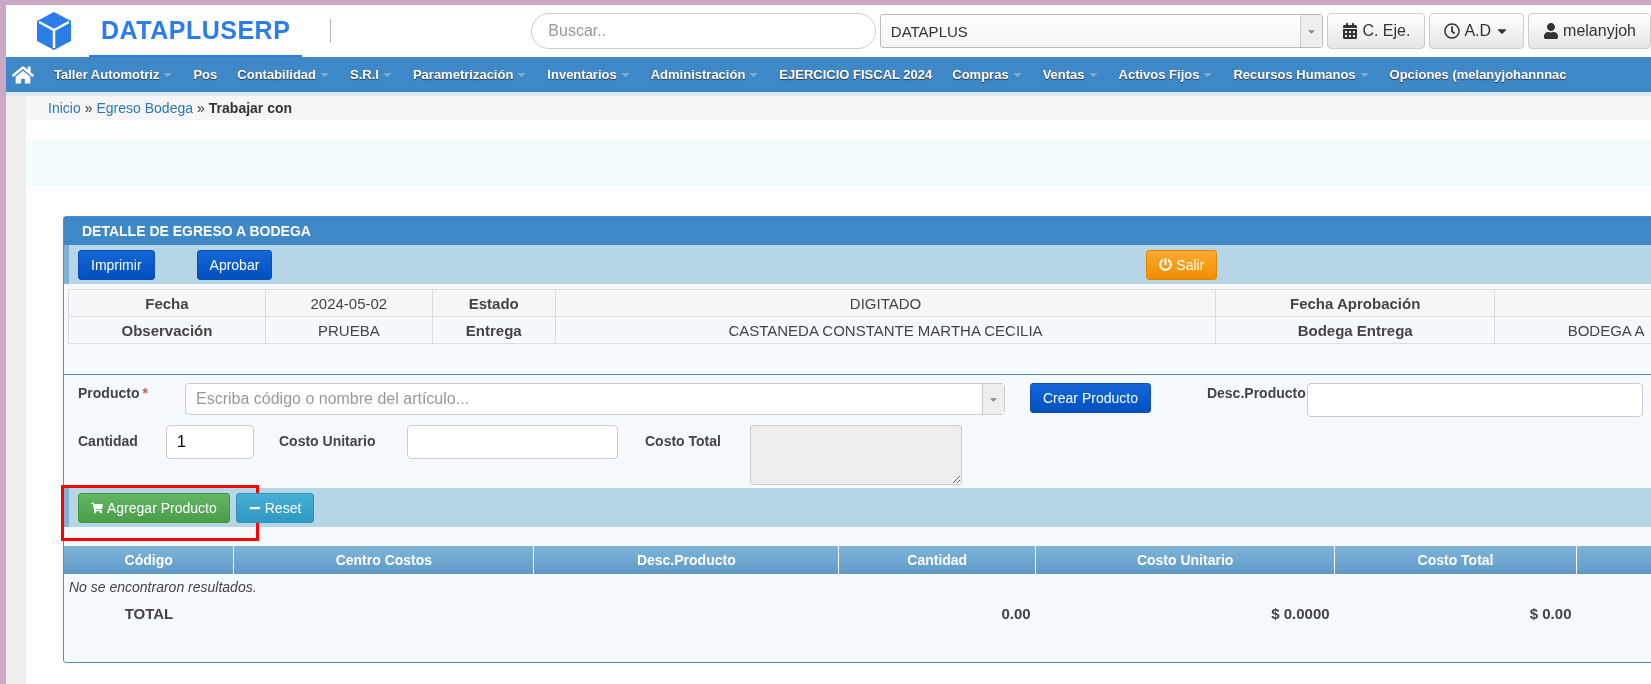  Describe the element at coordinates (494, 303) in the screenshot. I see `field-label: Estado` at that location.